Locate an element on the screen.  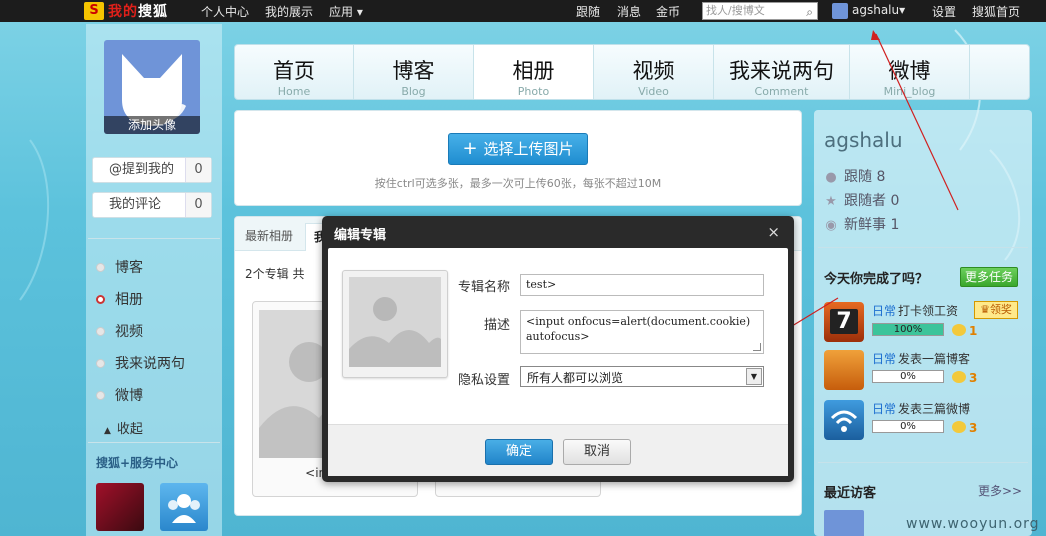
image-placeholder-icon is located at coordinates (395, 332).